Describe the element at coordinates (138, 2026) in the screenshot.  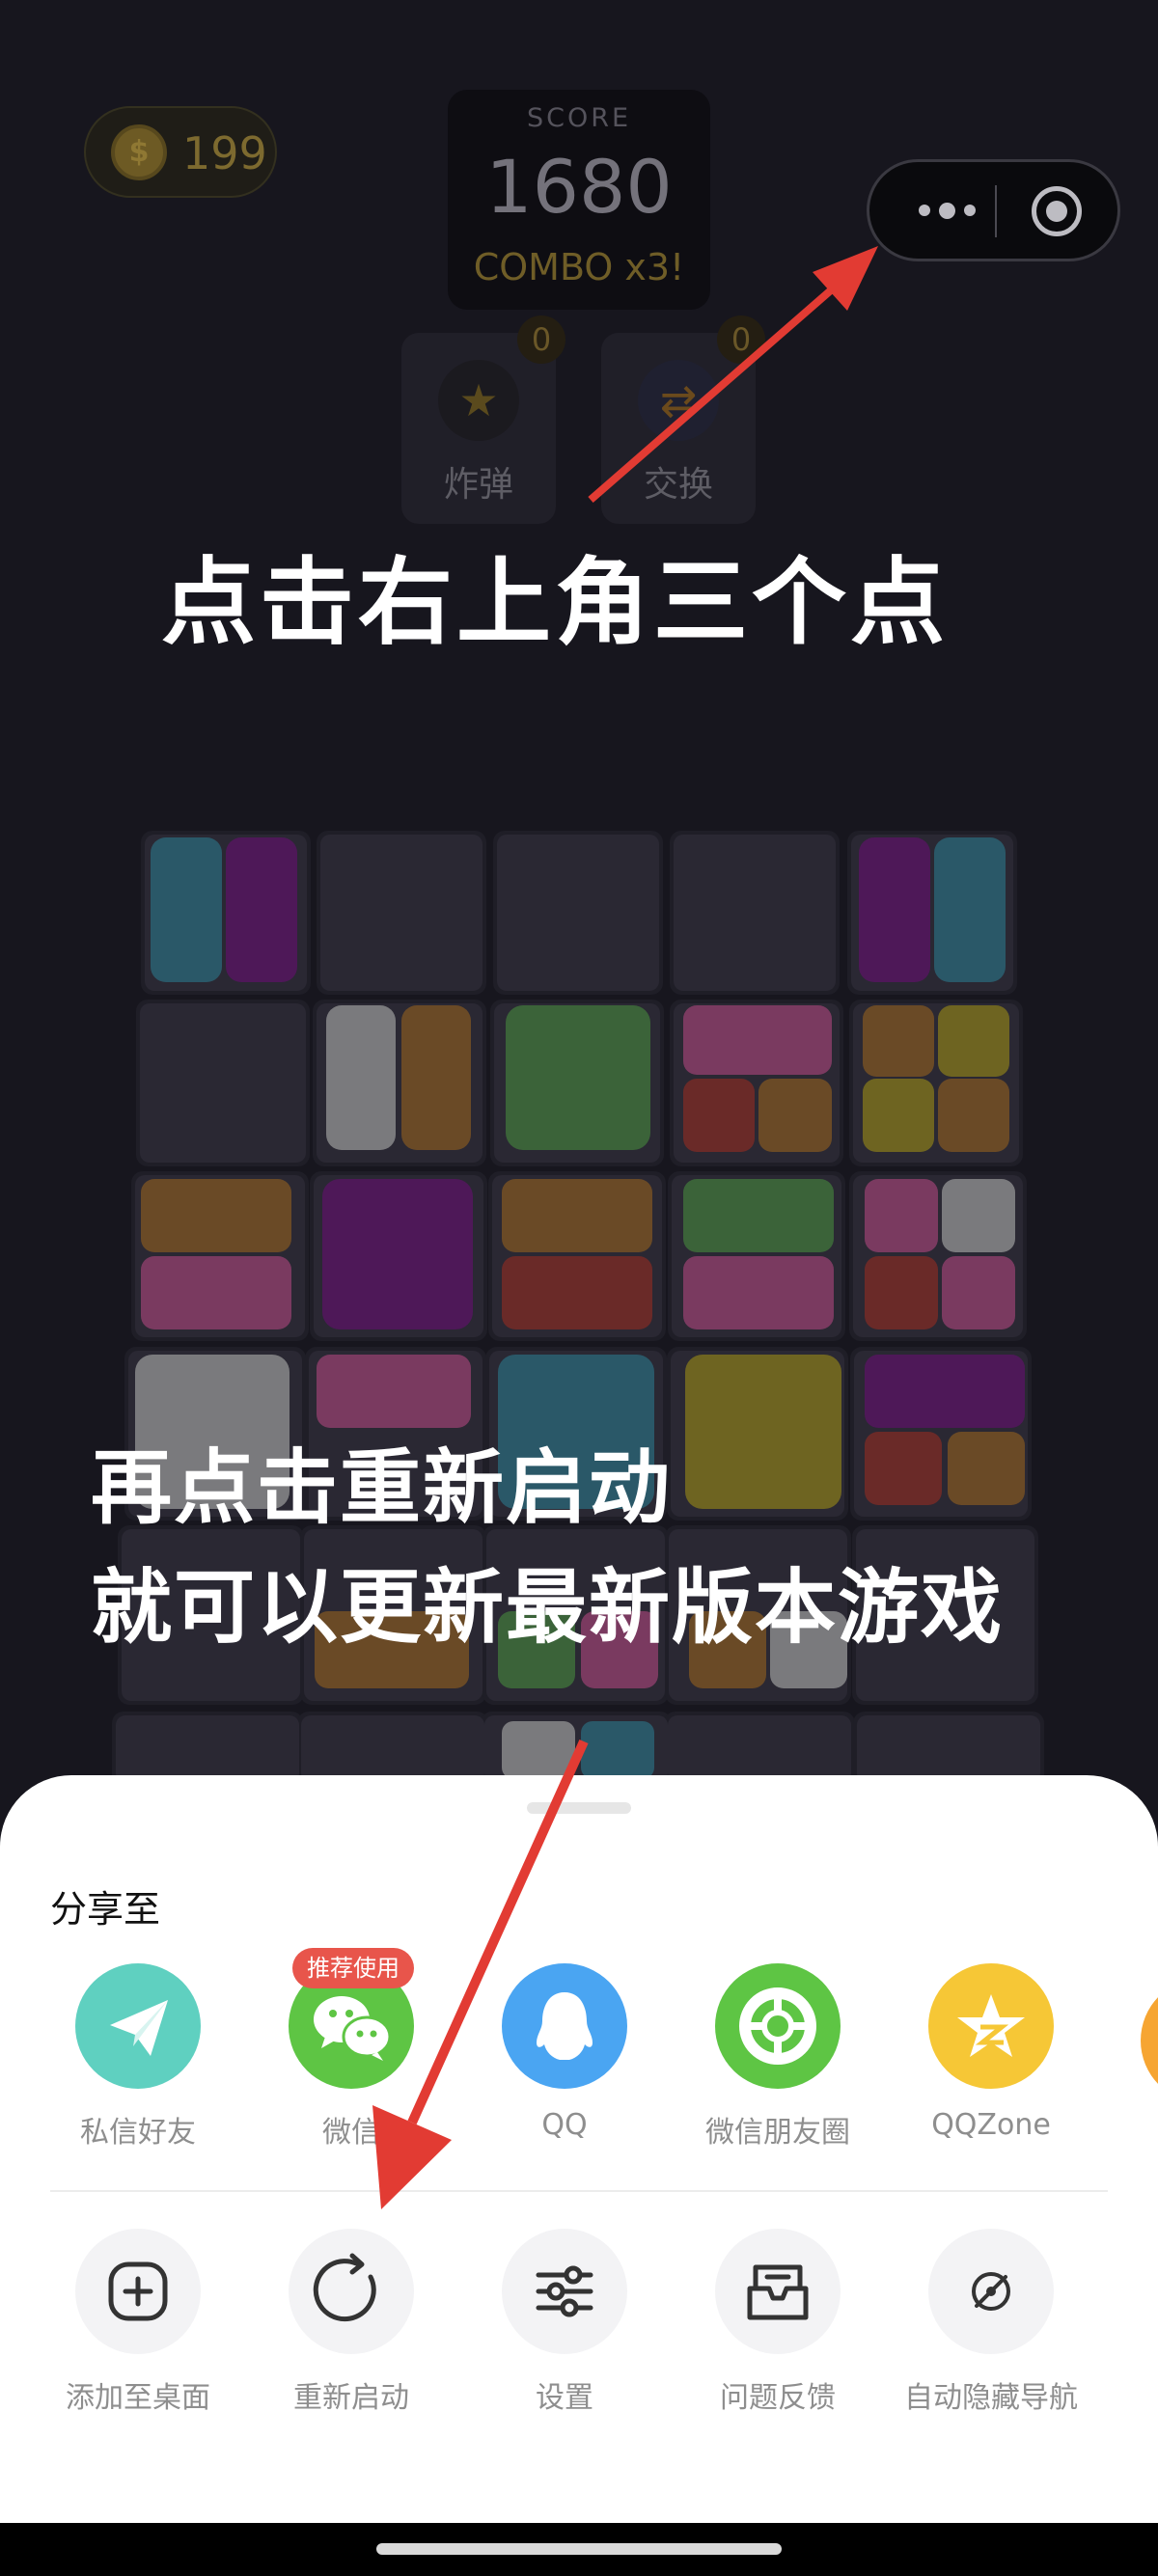
I see `paper-plane-icon` at that location.